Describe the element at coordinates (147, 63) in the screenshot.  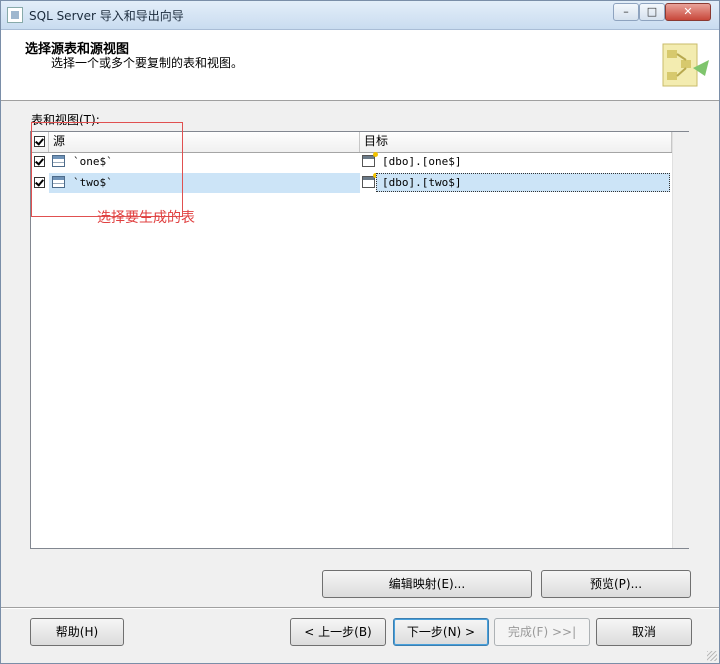
I see `page-subtitle: 选择一个或多个要复制的表和视图。` at that location.